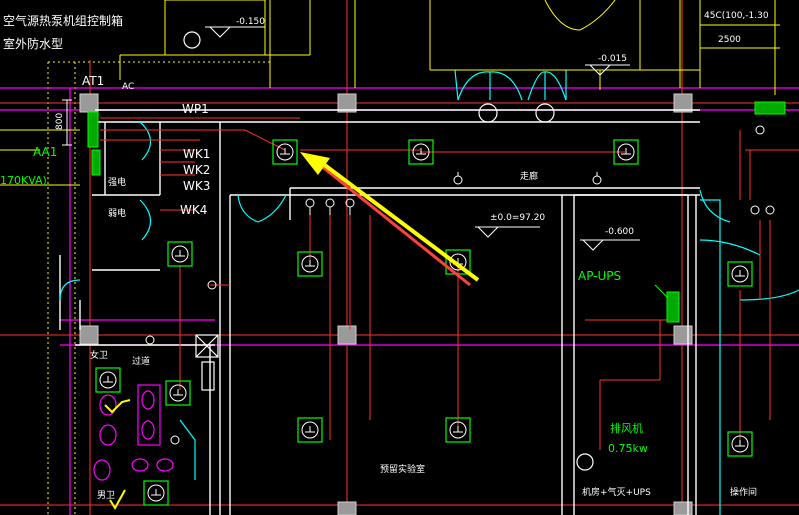  Describe the element at coordinates (117, 182) in the screenshot. I see `room-strong-label: 强电` at that location.